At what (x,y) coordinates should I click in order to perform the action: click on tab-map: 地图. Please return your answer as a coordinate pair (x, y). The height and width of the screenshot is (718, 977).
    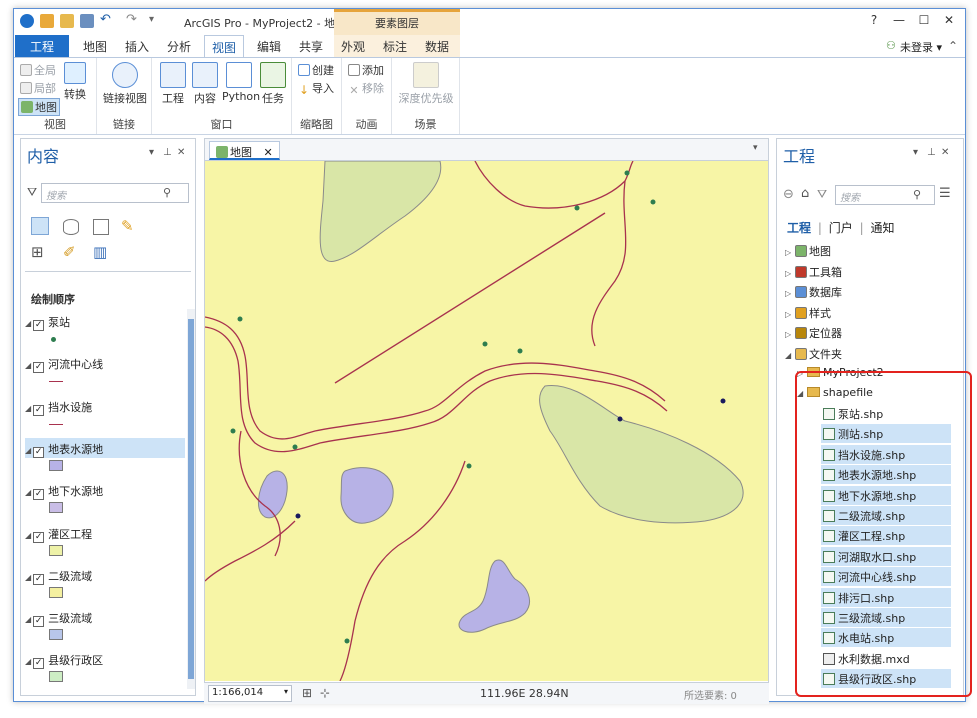
    Looking at the image, I should click on (95, 46).